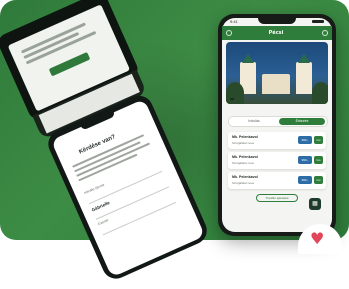 This screenshot has width=349, height=289. I want to click on menu-icon, so click(229, 33).